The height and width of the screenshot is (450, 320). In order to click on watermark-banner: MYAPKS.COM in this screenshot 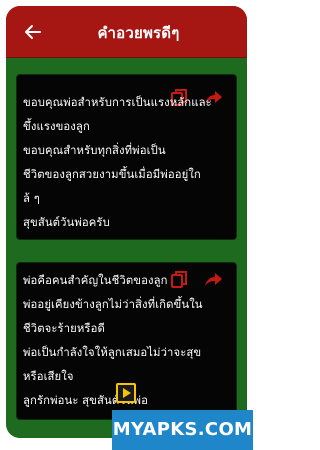, I will do `click(182, 430)`.